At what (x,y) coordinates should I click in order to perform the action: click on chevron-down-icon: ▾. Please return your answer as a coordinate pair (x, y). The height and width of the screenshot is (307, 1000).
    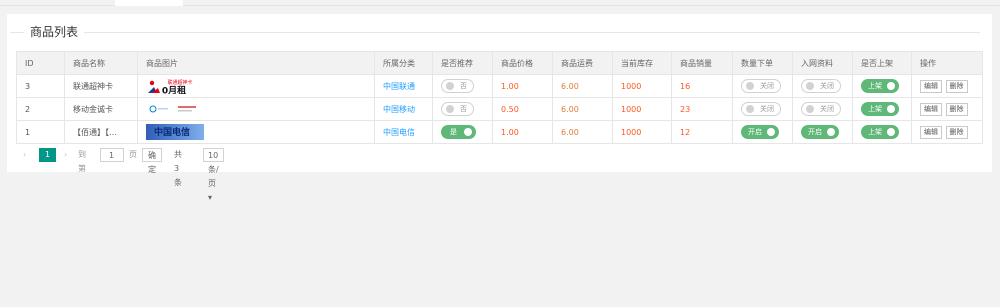
    Looking at the image, I should click on (210, 197).